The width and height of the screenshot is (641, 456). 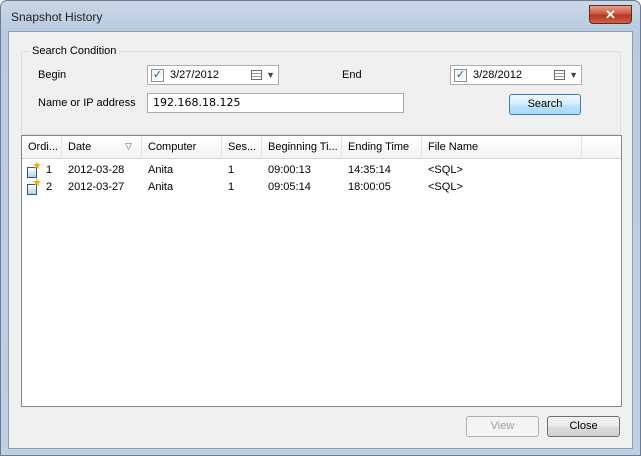 I want to click on address-label: Name or IP address, so click(x=87, y=103).